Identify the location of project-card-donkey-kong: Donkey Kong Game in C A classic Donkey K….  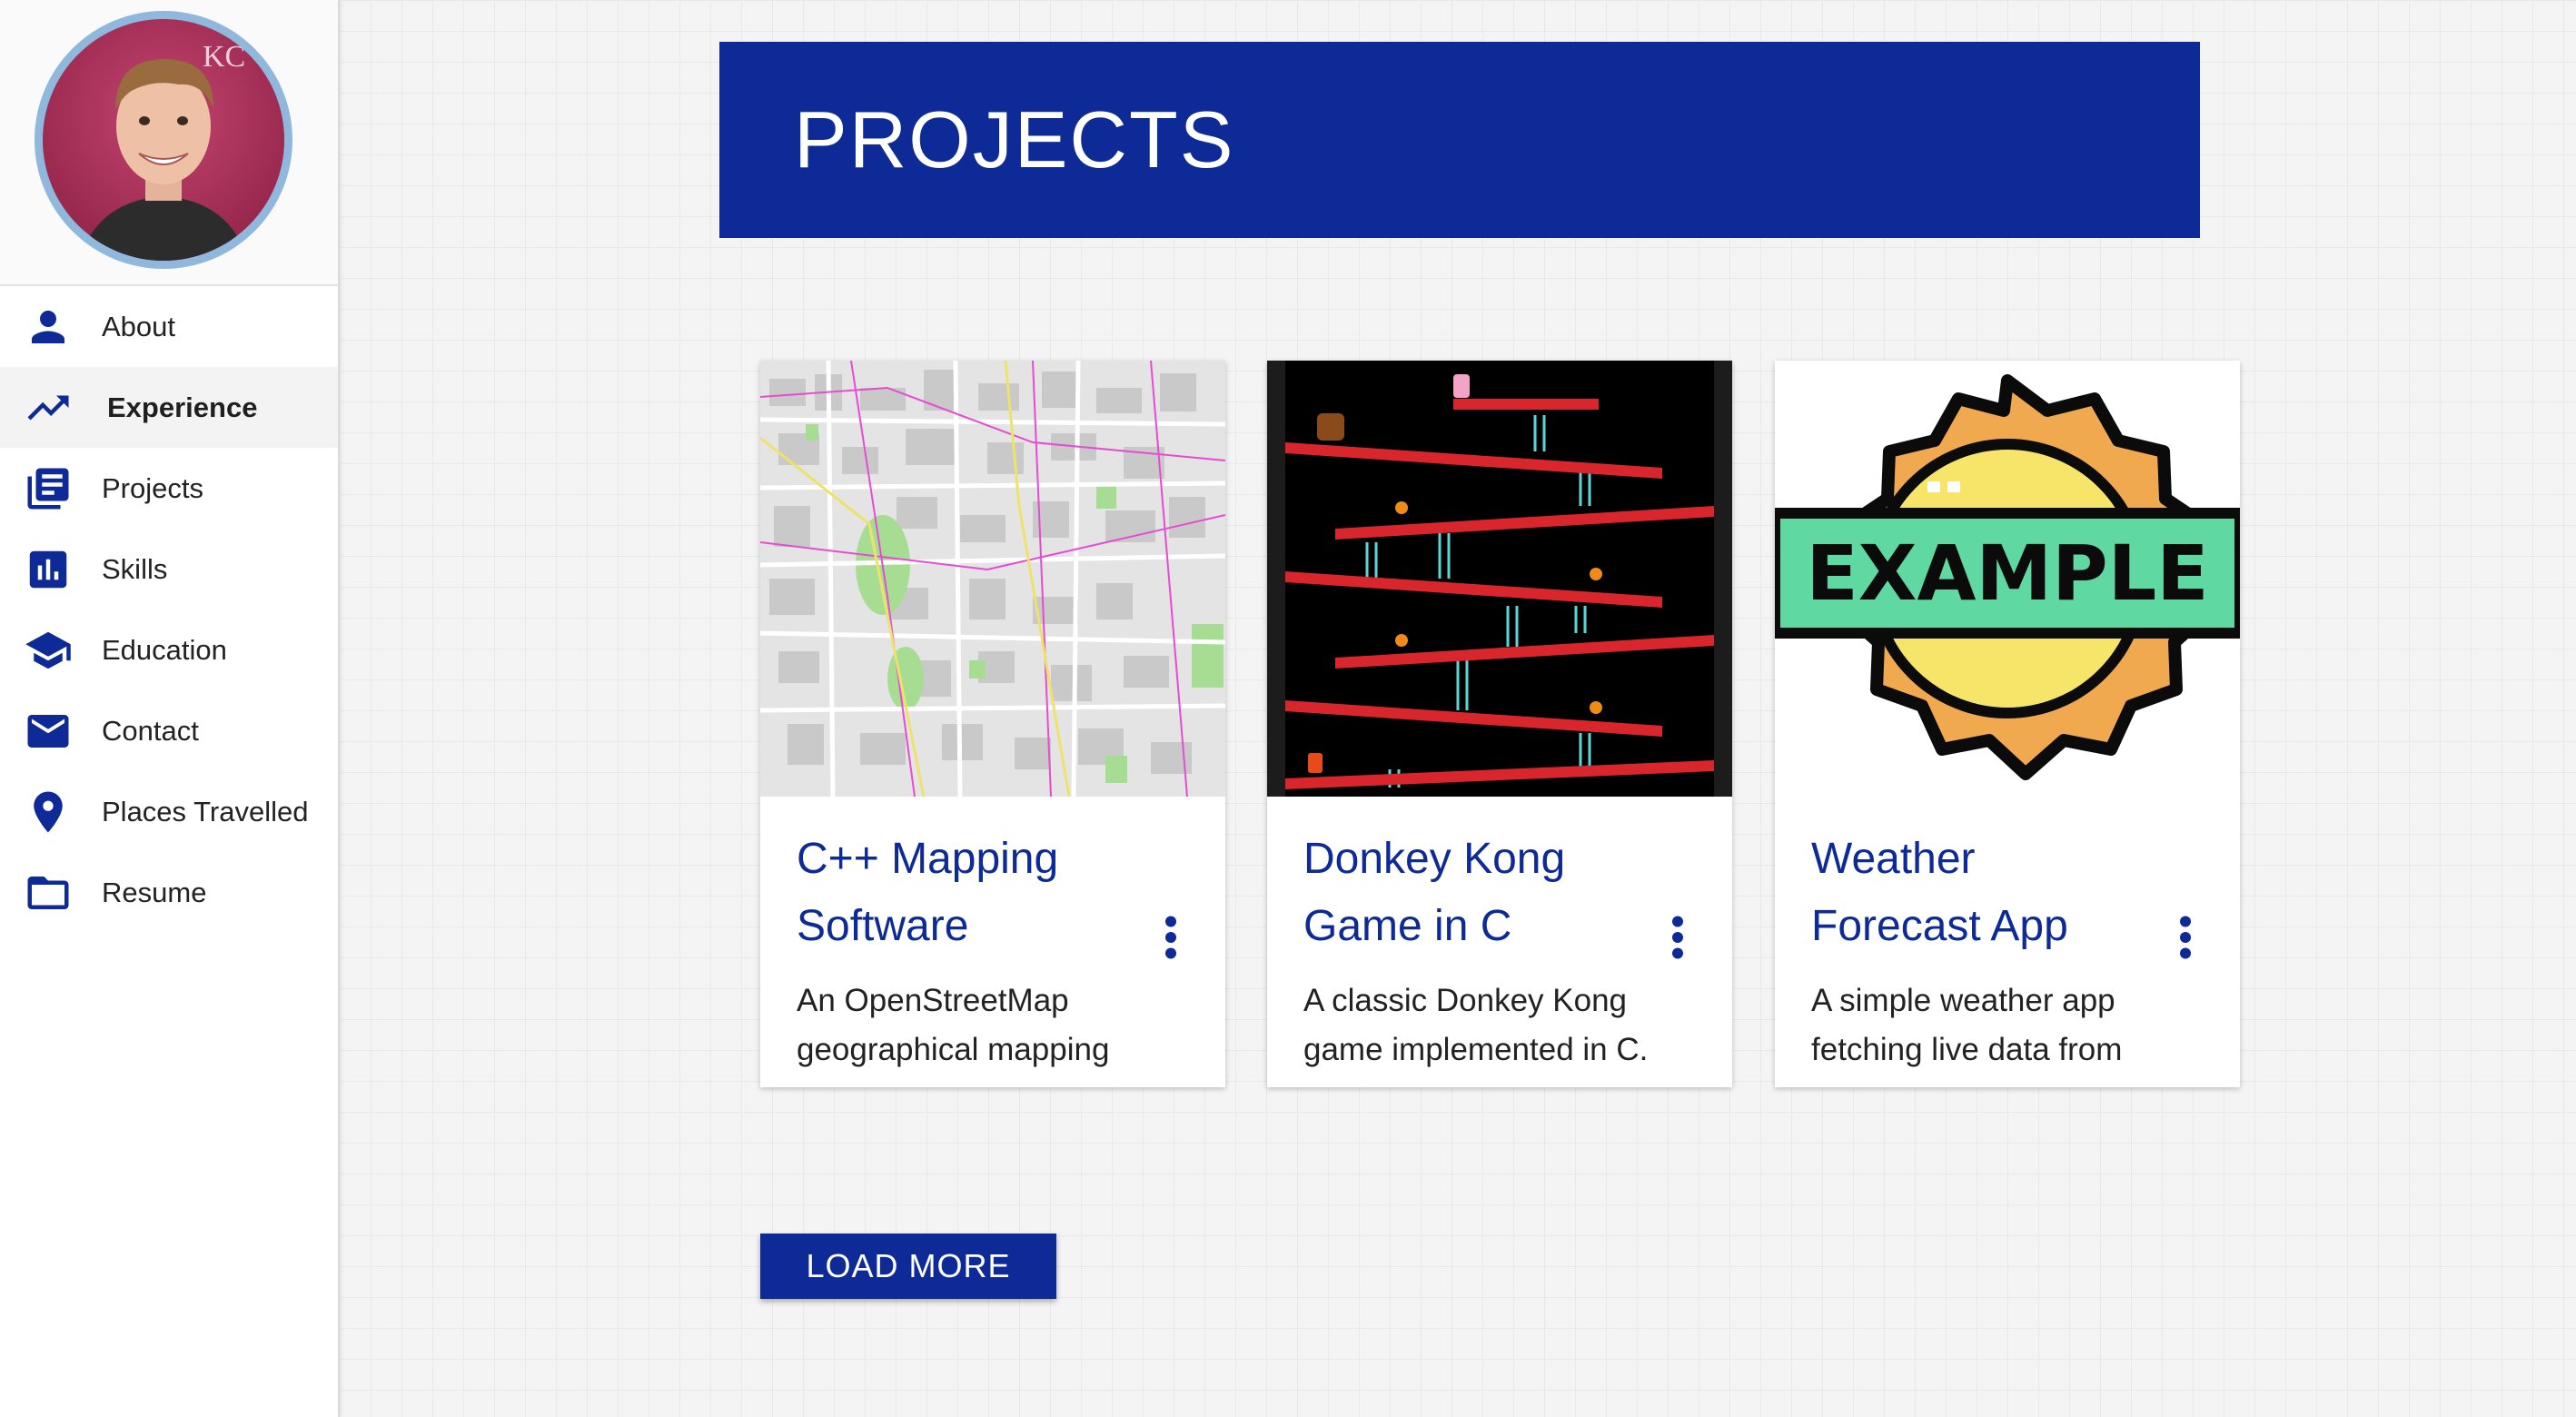
(1499, 724).